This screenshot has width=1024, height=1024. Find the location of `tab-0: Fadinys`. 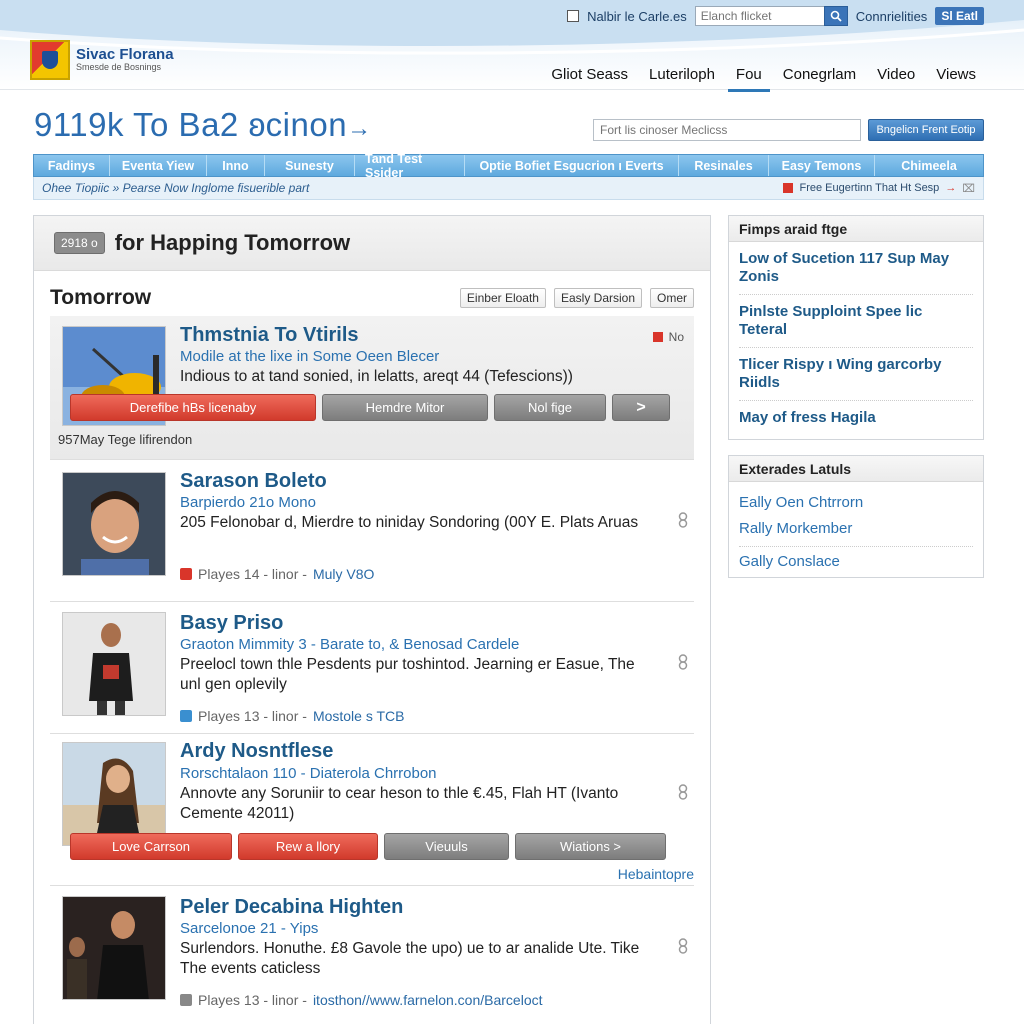

tab-0: Fadinys is located at coordinates (72, 165).